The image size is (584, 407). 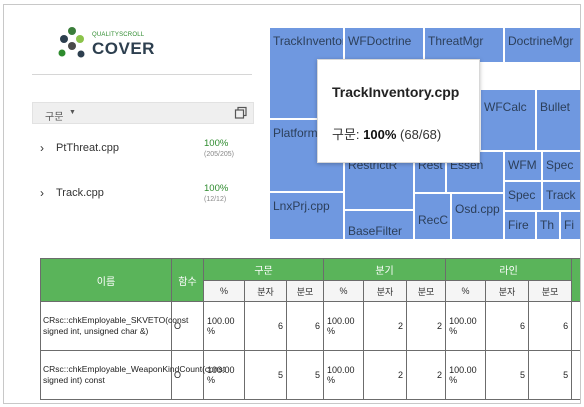 What do you see at coordinates (187, 280) in the screenshot?
I see `column-header-function: 함수` at bounding box center [187, 280].